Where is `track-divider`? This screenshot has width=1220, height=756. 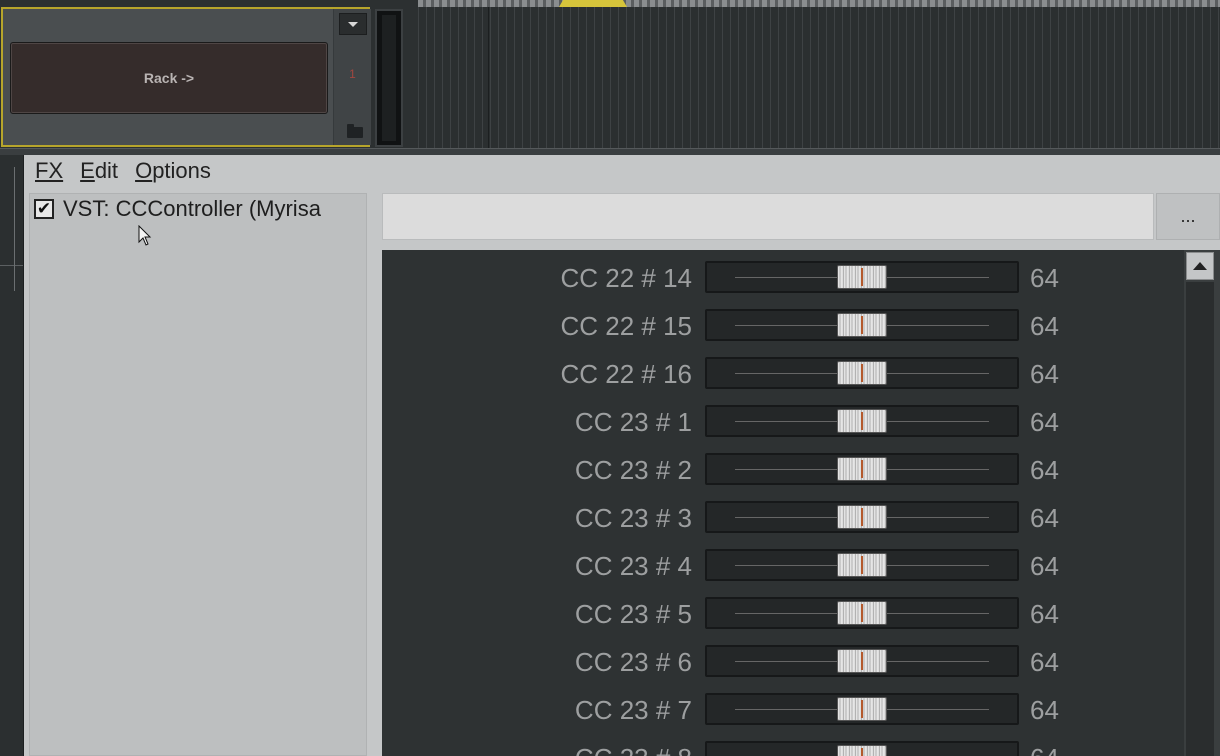 track-divider is located at coordinates (610, 151).